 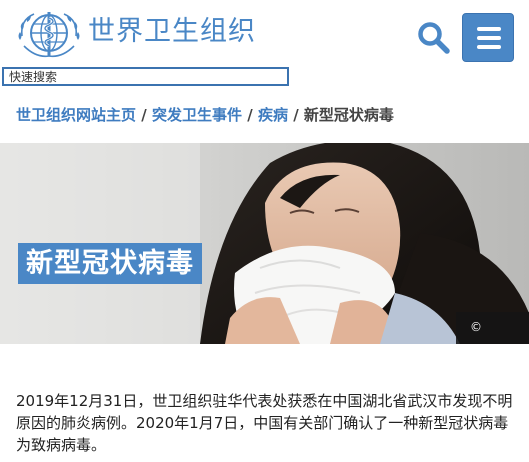 What do you see at coordinates (264, 33) in the screenshot?
I see `site-header: 世界卫生组织` at bounding box center [264, 33].